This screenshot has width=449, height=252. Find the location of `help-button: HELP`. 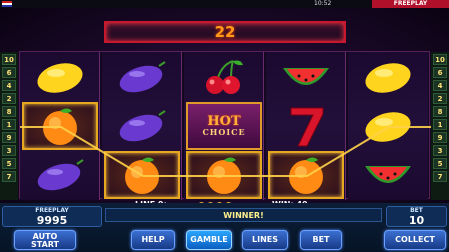

help-button: HELP is located at coordinates (153, 240).